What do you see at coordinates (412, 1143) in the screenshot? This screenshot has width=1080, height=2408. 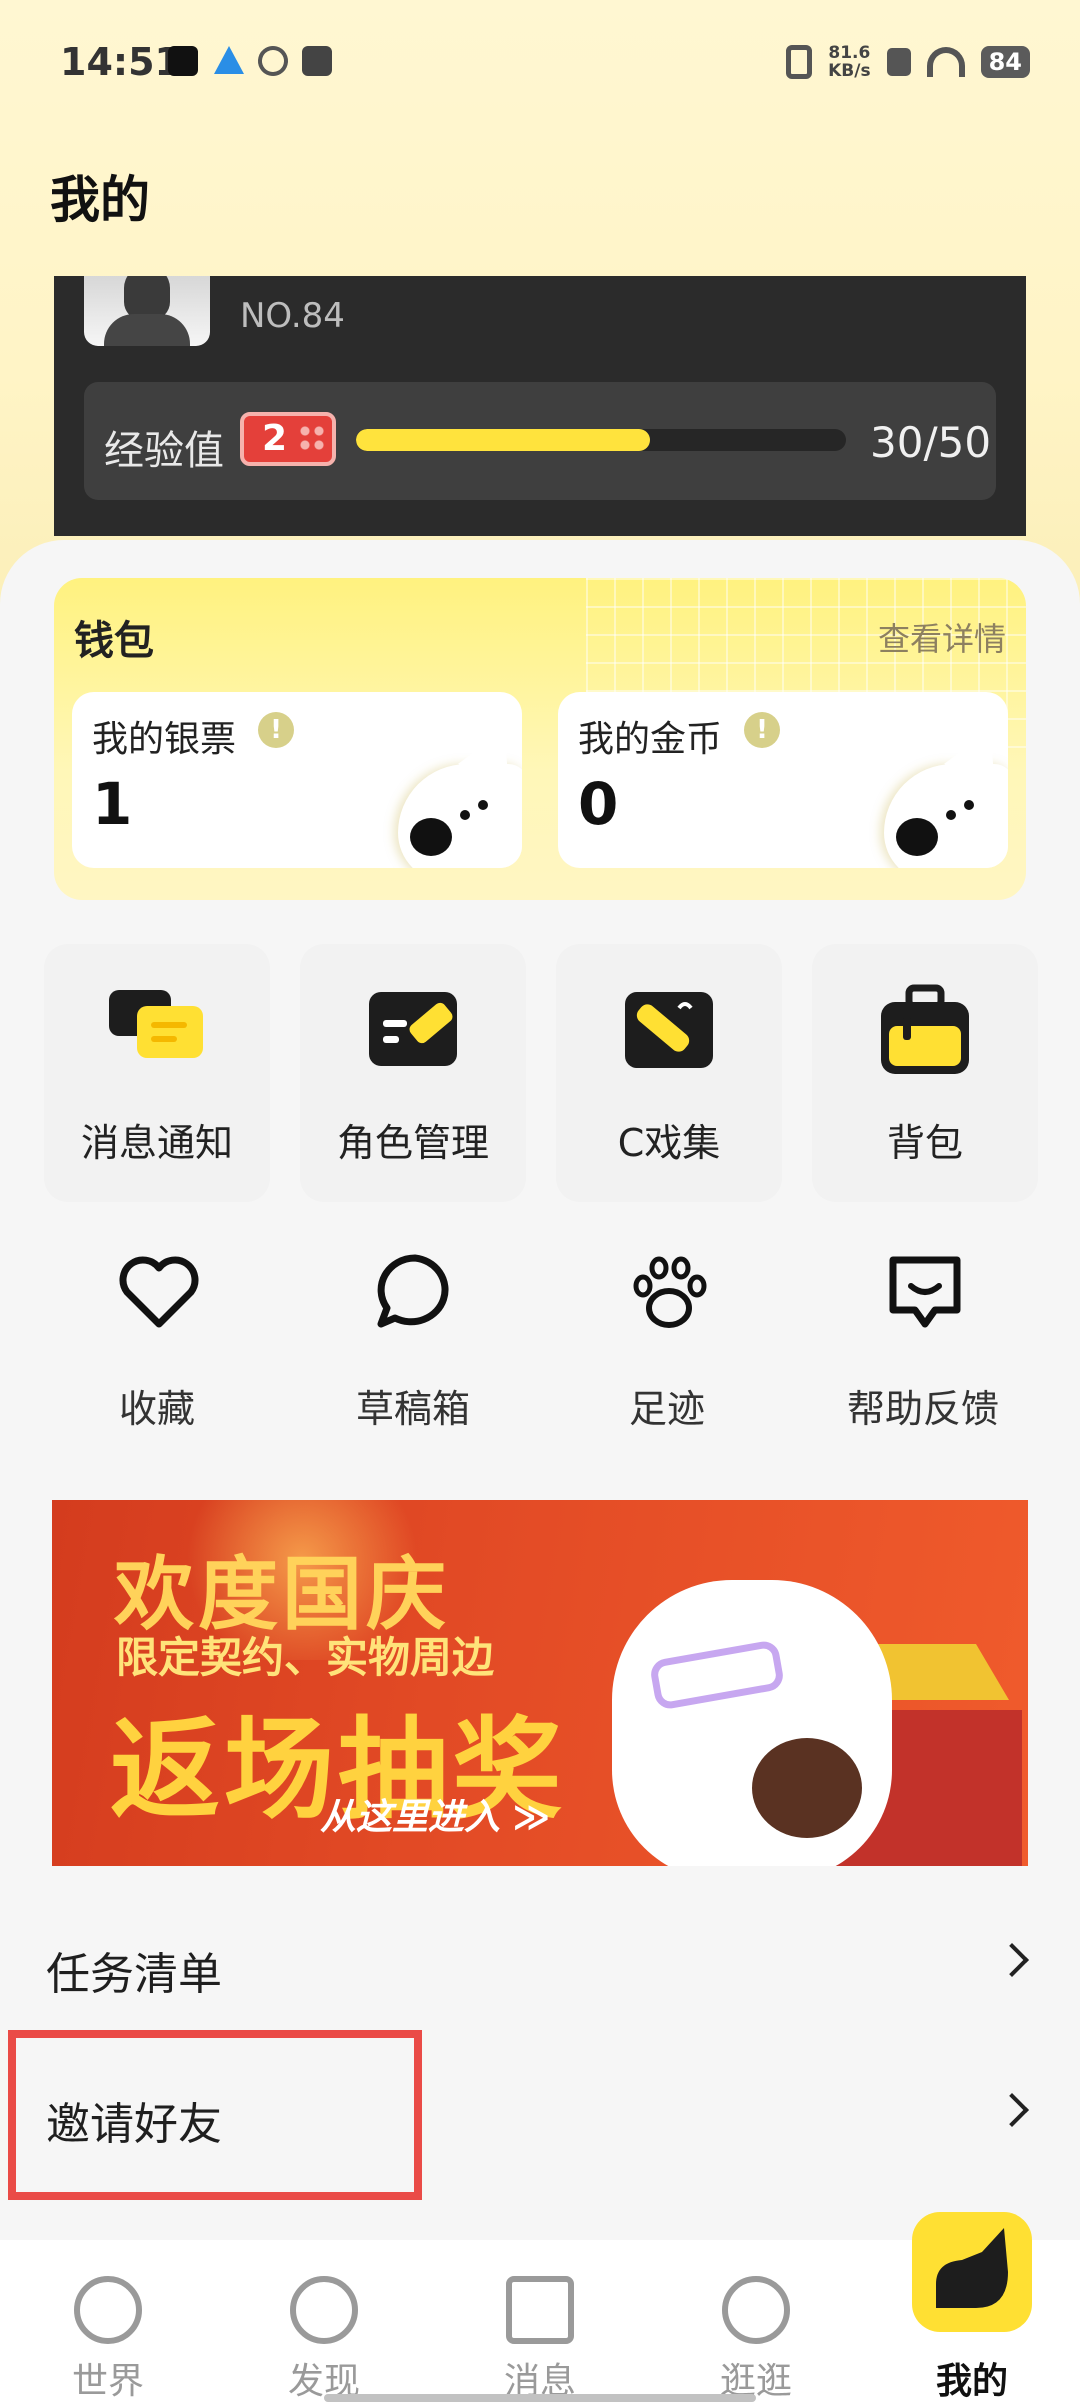 I see `feature-label: 角色管理` at bounding box center [412, 1143].